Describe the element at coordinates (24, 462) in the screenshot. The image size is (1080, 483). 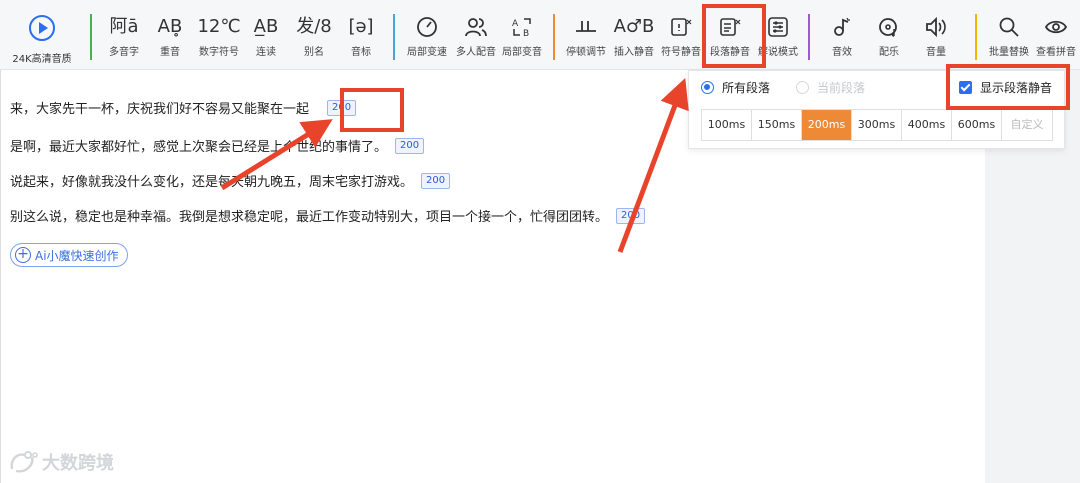
I see `watermark-logo-icon` at that location.